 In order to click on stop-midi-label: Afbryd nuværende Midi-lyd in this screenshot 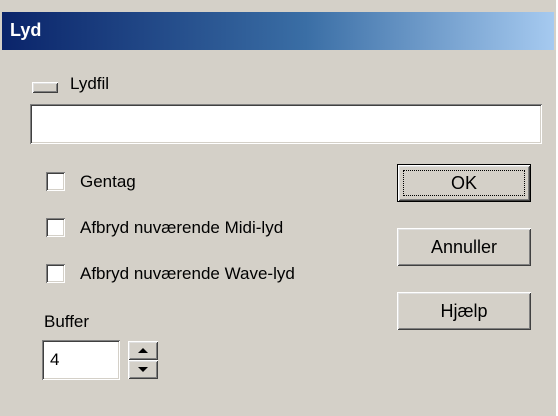, I will do `click(182, 227)`.